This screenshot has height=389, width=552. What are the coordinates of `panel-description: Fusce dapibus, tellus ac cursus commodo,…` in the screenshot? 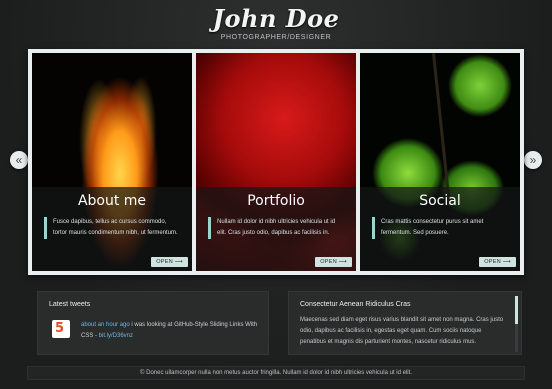 It's located at (112, 228).